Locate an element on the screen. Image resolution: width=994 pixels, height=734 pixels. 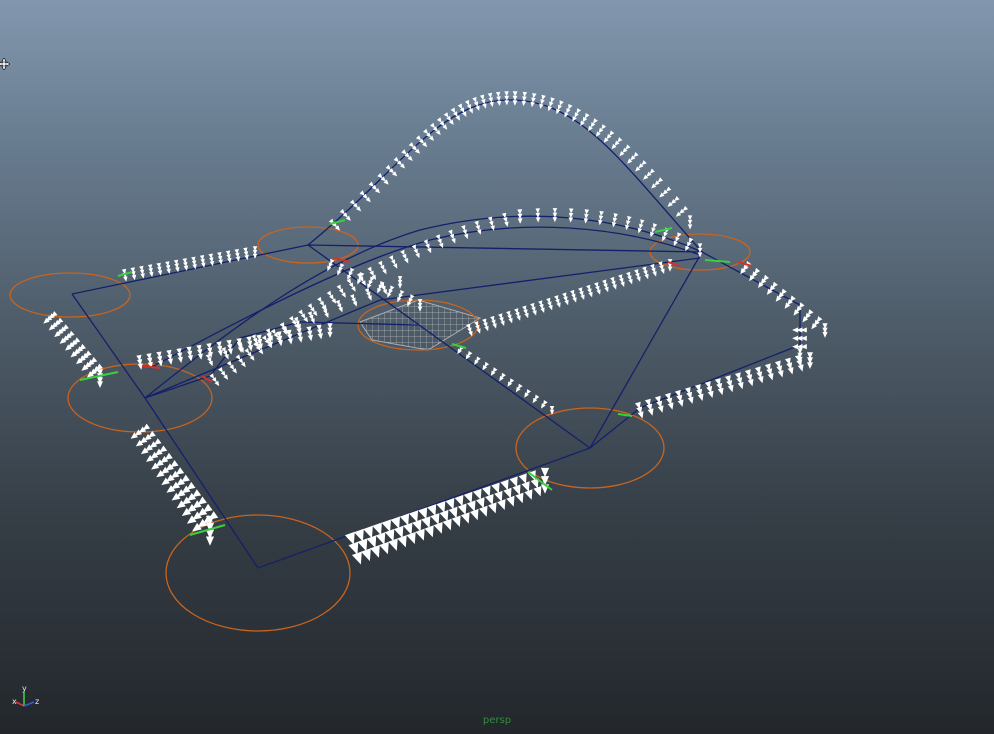
cross-path-curve is located at coordinates (449, 346).